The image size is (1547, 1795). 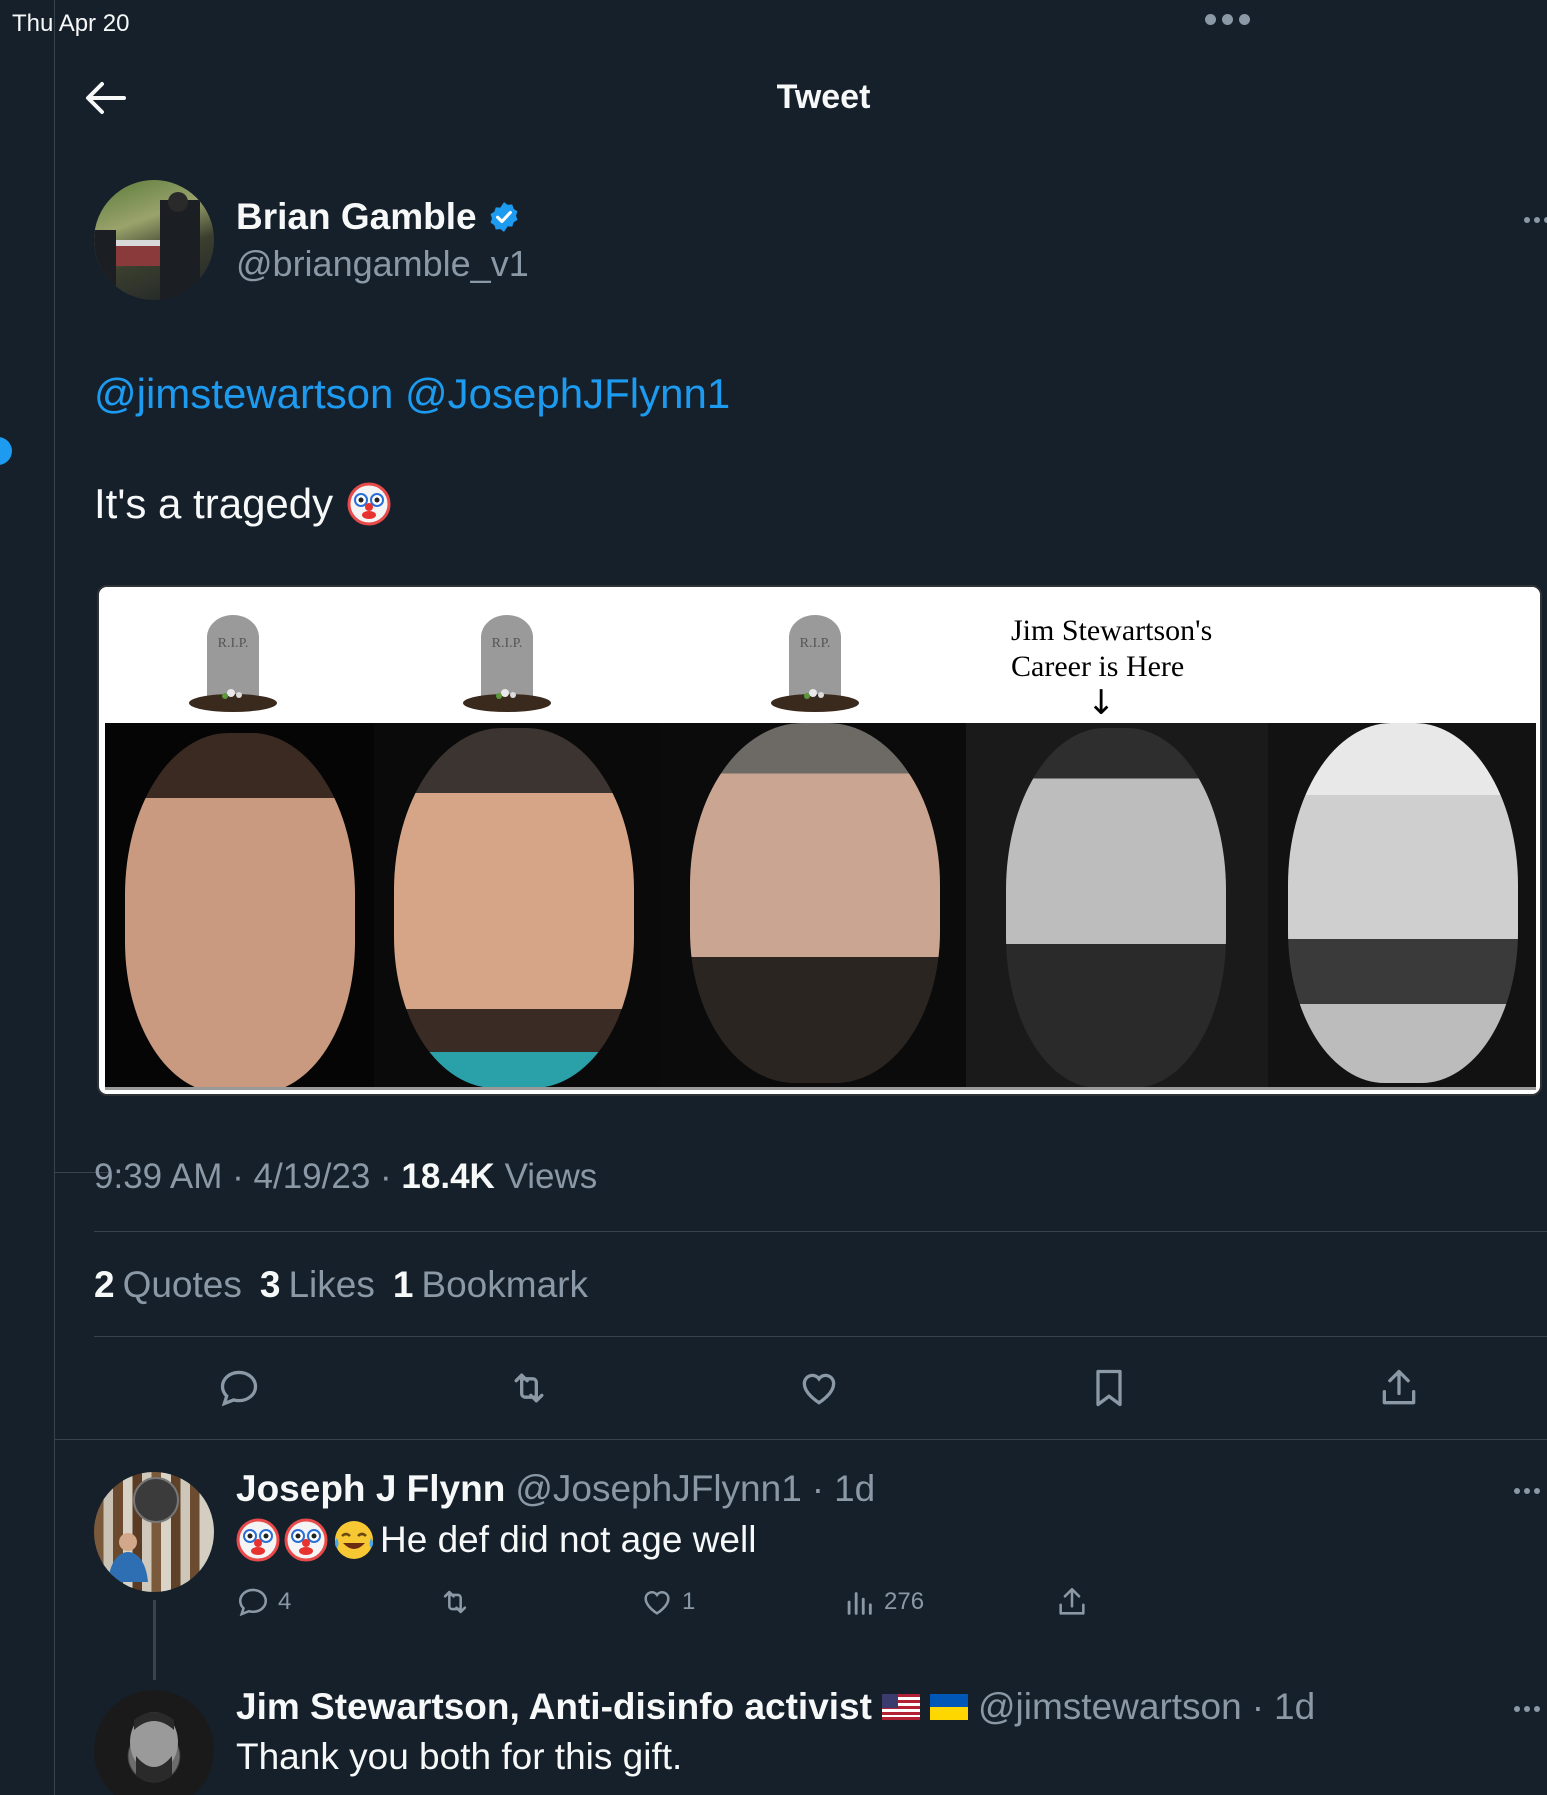 I want to click on reply-count: 4, so click(x=285, y=1601).